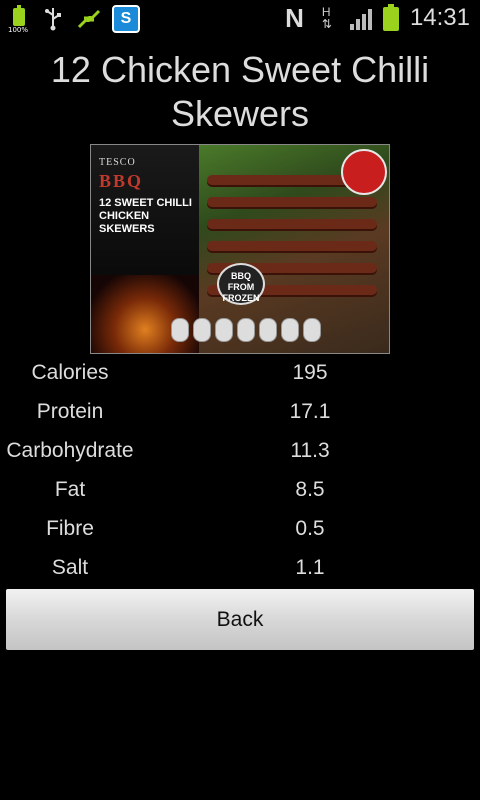  I want to click on nutrition-label: Salt, so click(70, 567).